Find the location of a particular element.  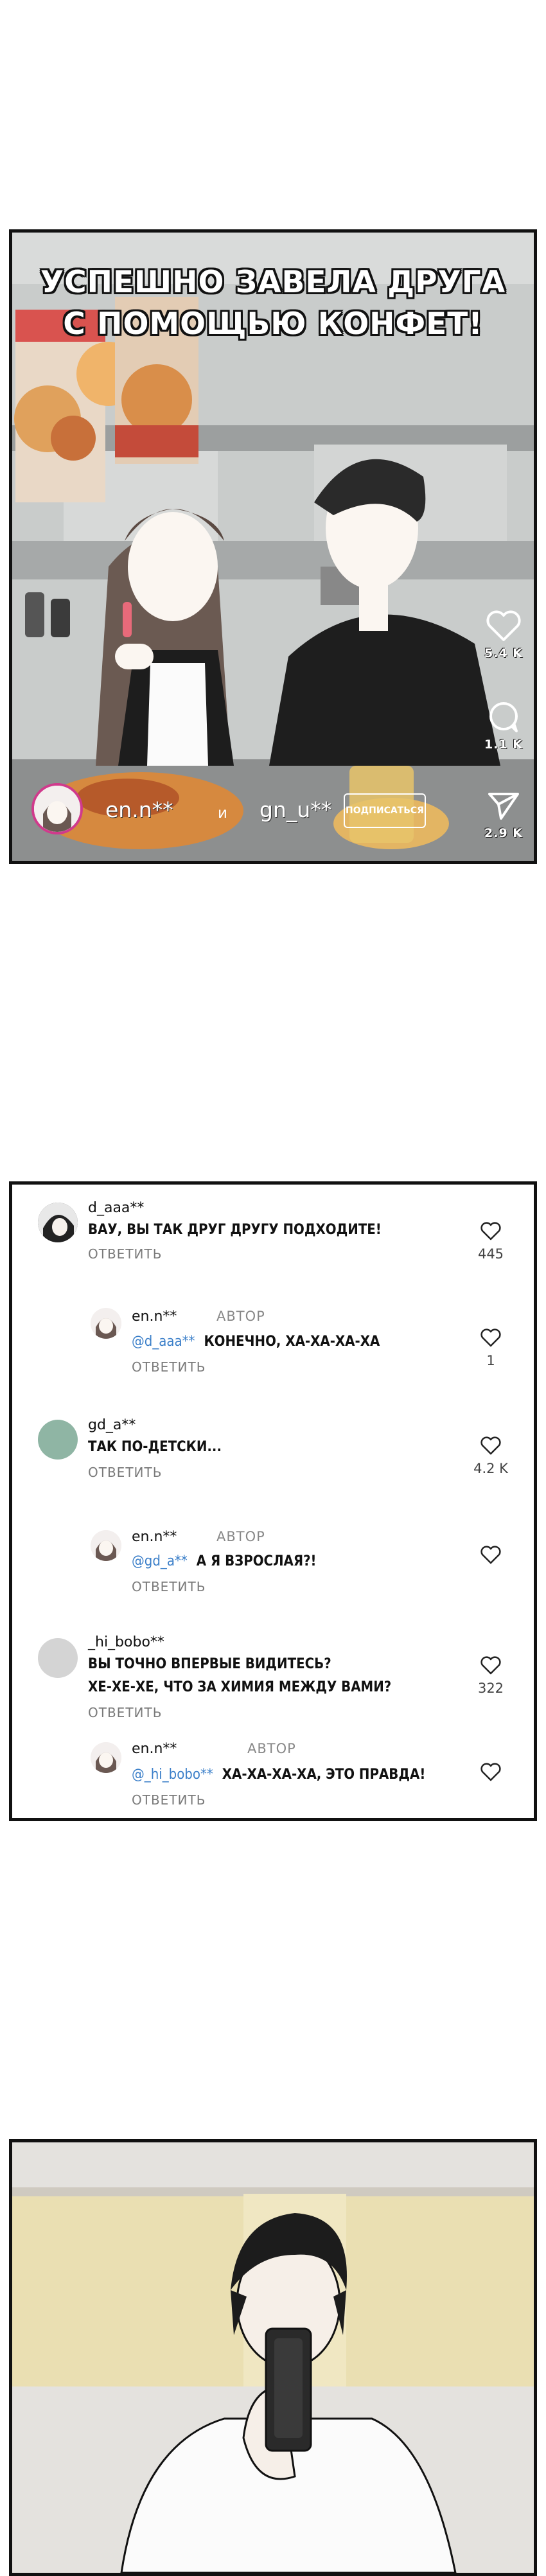

comment-button: 1.1 K is located at coordinates (503, 726).